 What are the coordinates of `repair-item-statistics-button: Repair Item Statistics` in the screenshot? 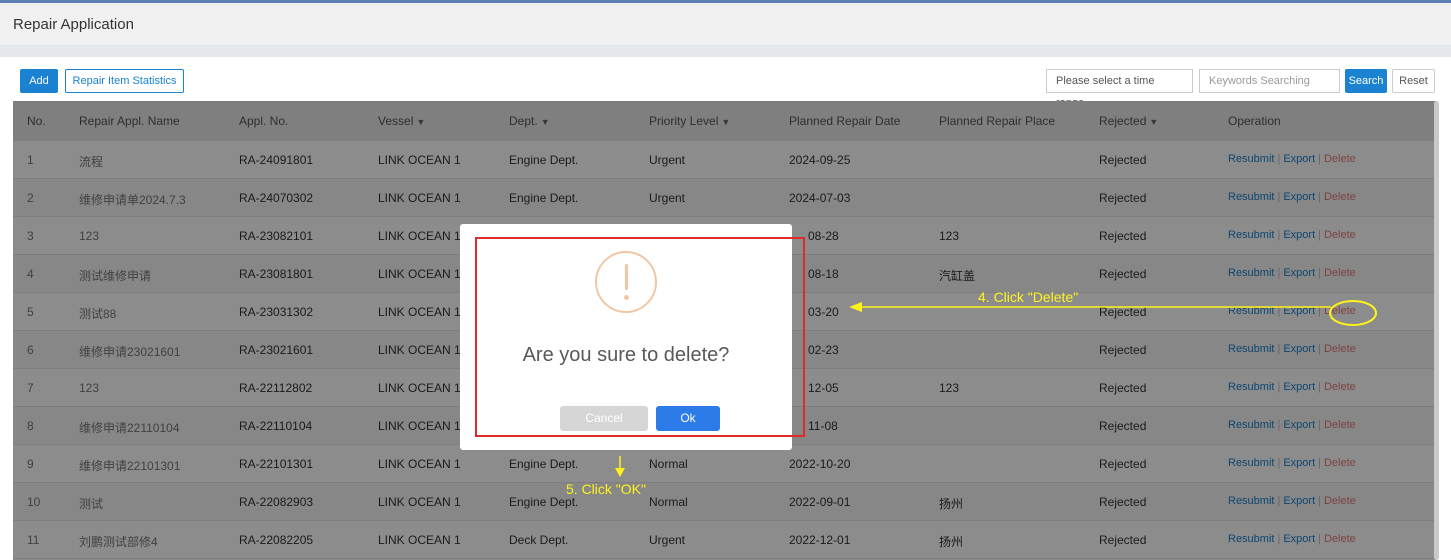 It's located at (124, 81).